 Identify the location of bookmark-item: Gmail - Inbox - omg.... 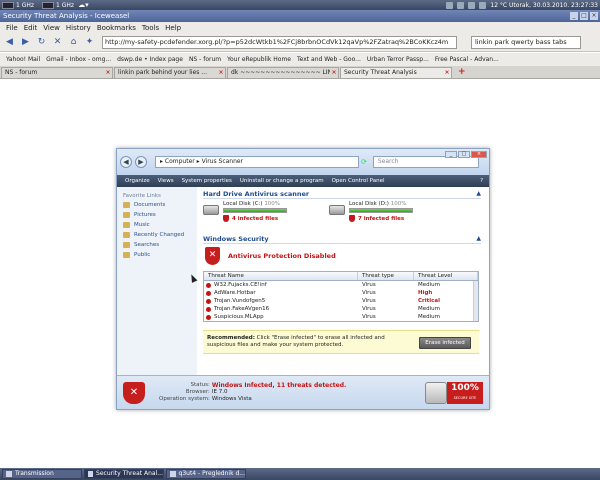
(78, 59).